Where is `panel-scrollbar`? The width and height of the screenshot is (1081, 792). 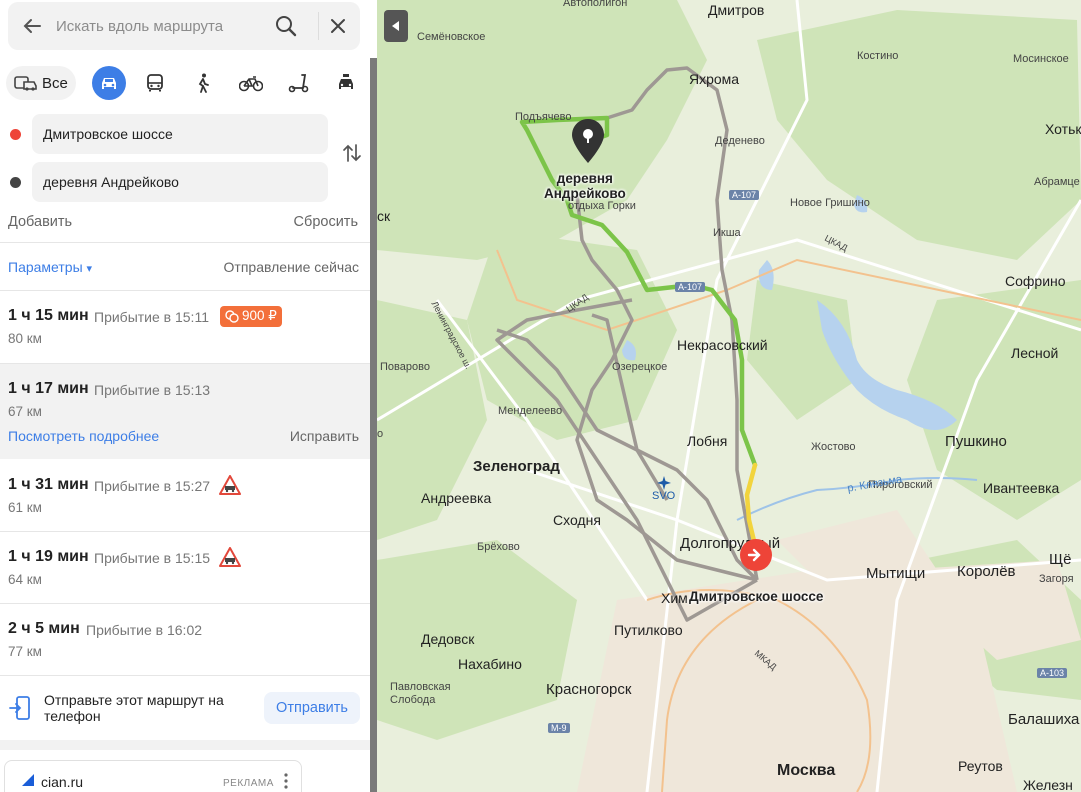 panel-scrollbar is located at coordinates (373, 425).